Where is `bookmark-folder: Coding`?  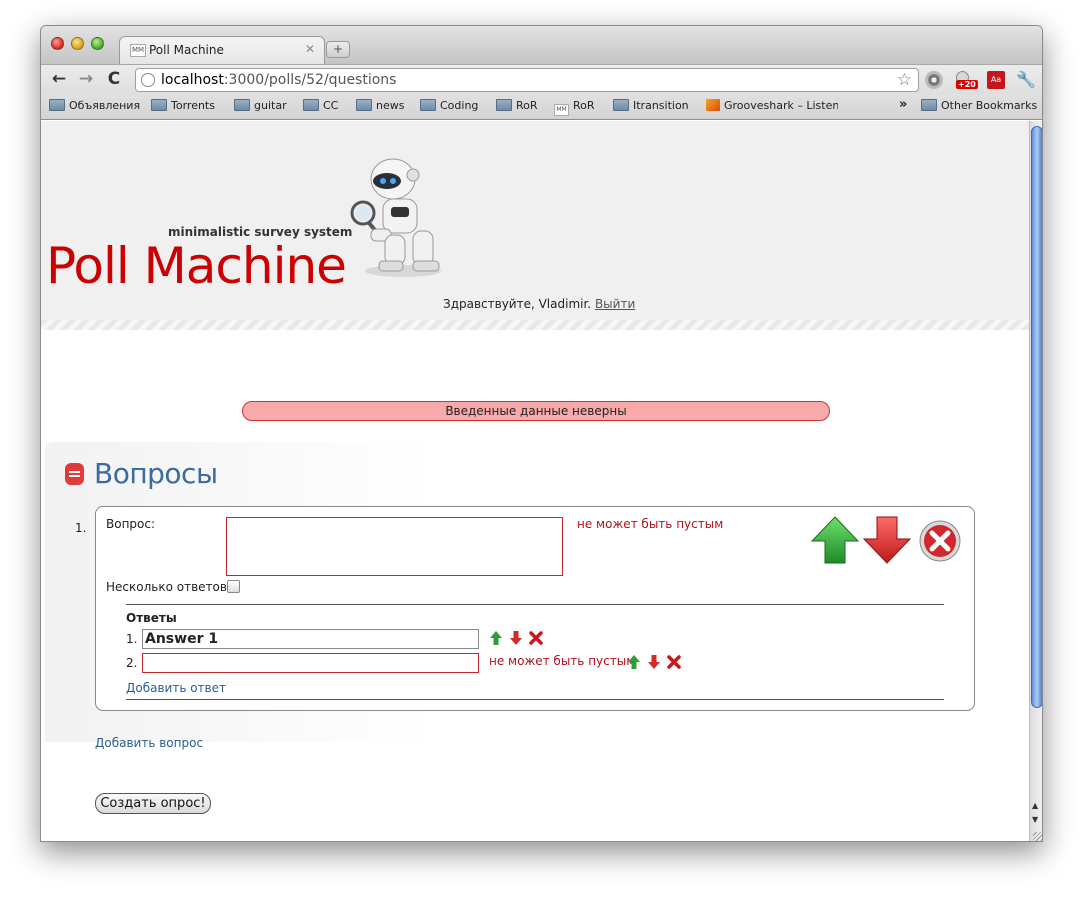 bookmark-folder: Coding is located at coordinates (449, 105).